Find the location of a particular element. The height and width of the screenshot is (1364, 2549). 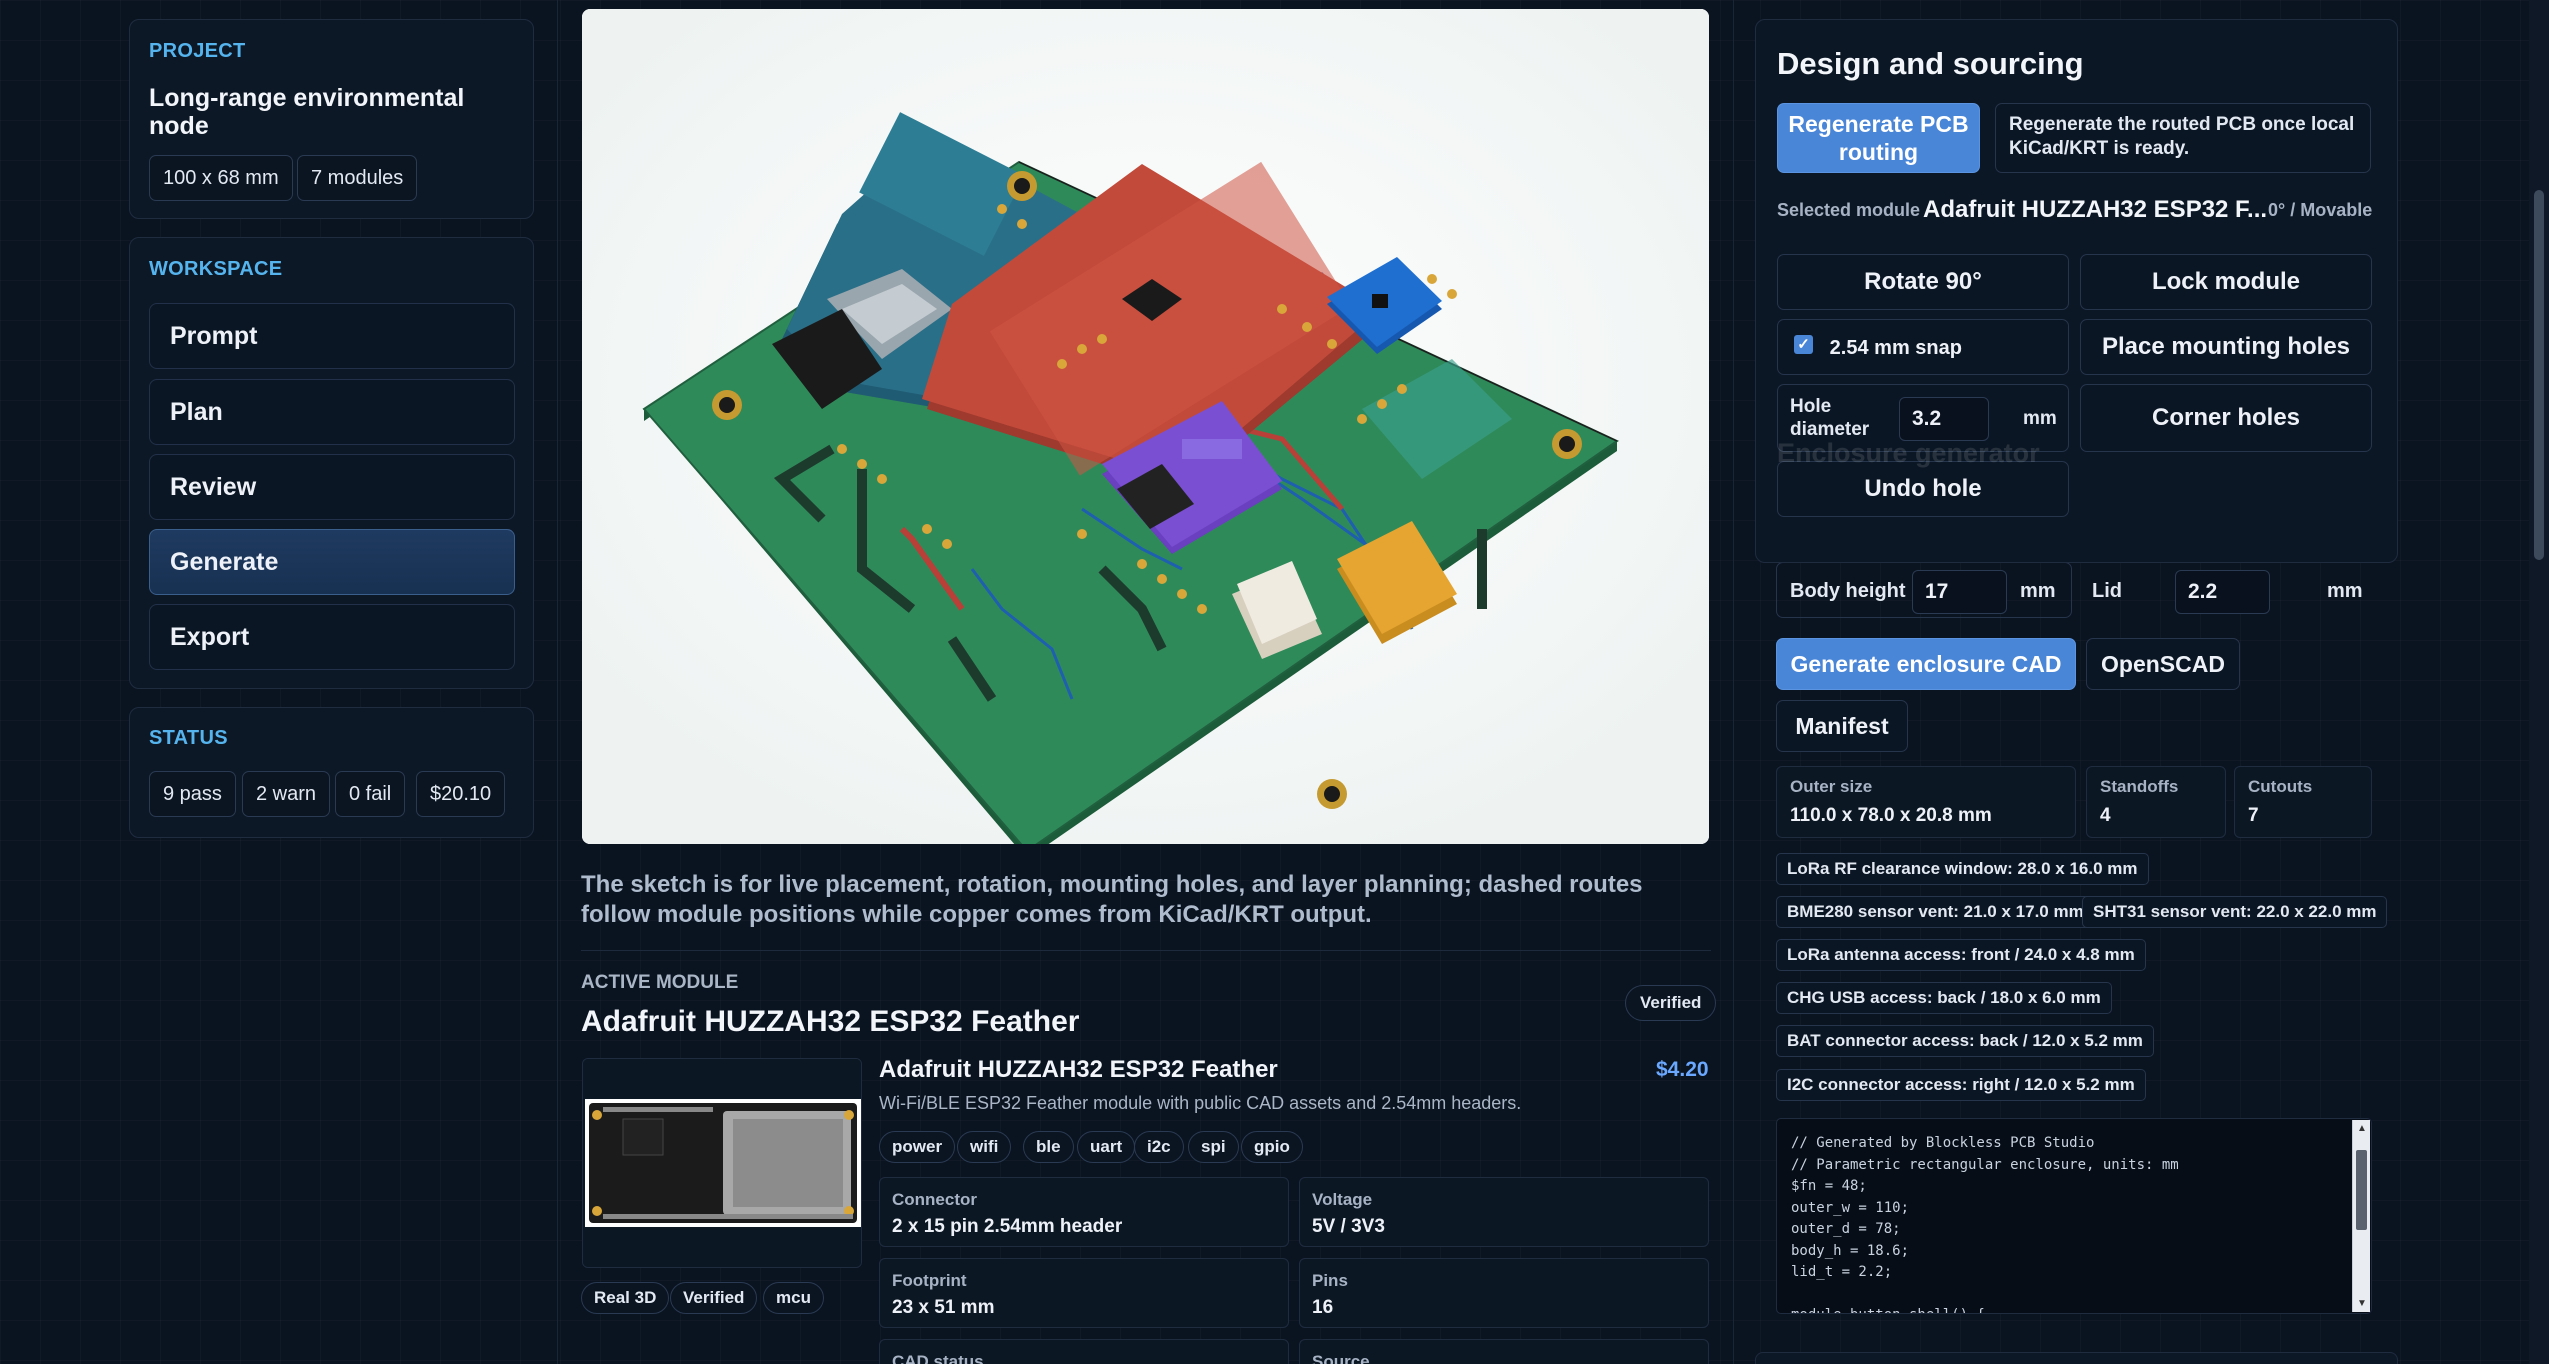

place-mounting-holes-button: Place mounting holes is located at coordinates (2226, 347).